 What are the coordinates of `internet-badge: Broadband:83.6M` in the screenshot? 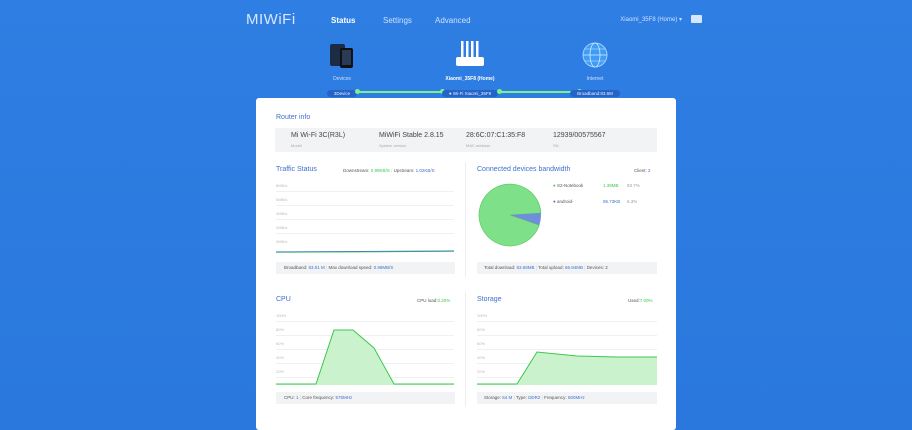 It's located at (595, 93).